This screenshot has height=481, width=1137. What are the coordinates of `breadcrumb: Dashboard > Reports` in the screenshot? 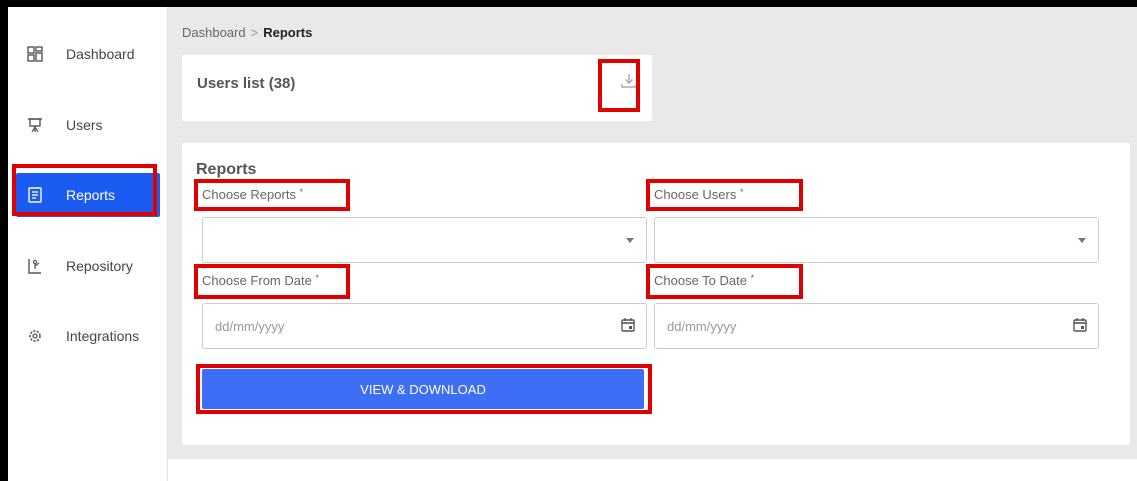 It's located at (247, 32).